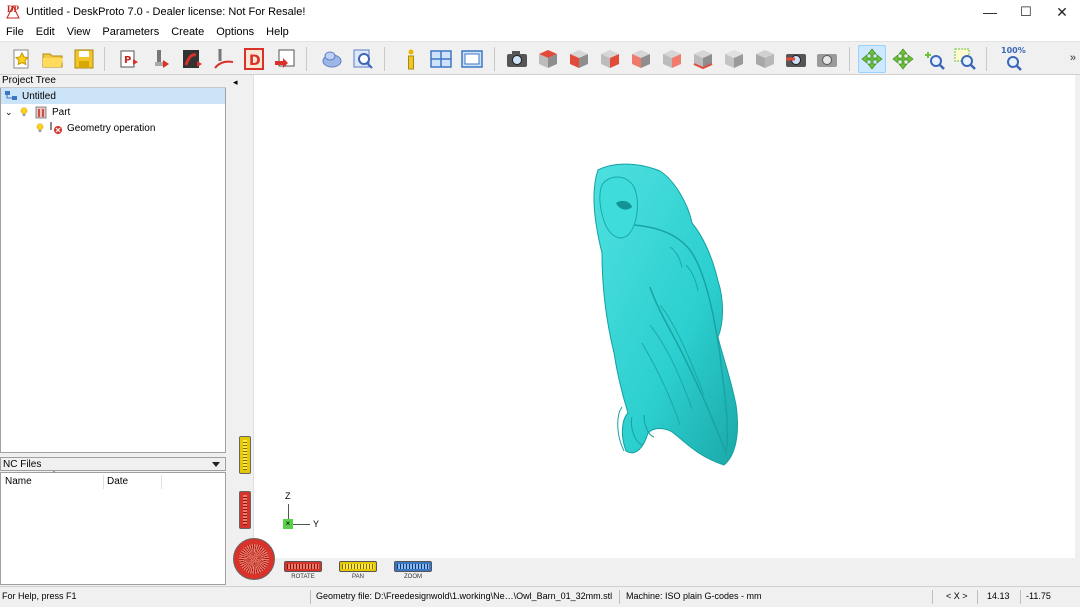  What do you see at coordinates (113, 528) in the screenshot?
I see `nc-files-list: Name ⌃ Date` at bounding box center [113, 528].